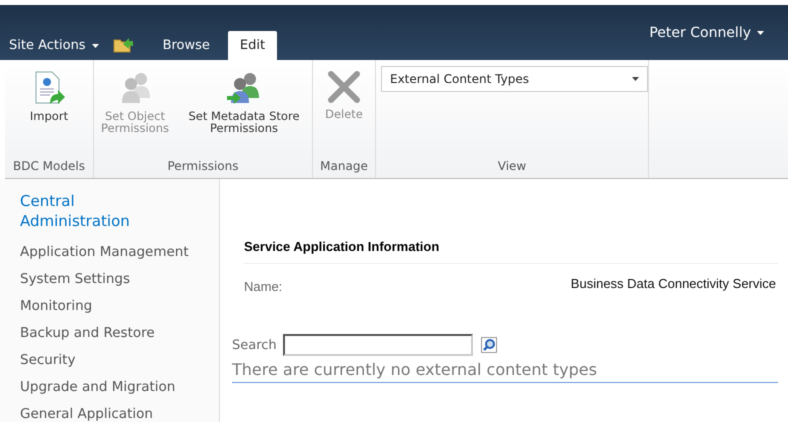 This screenshot has height=422, width=788. Describe the element at coordinates (700, 33) in the screenshot. I see `user-menu: Peter Connelly` at that location.